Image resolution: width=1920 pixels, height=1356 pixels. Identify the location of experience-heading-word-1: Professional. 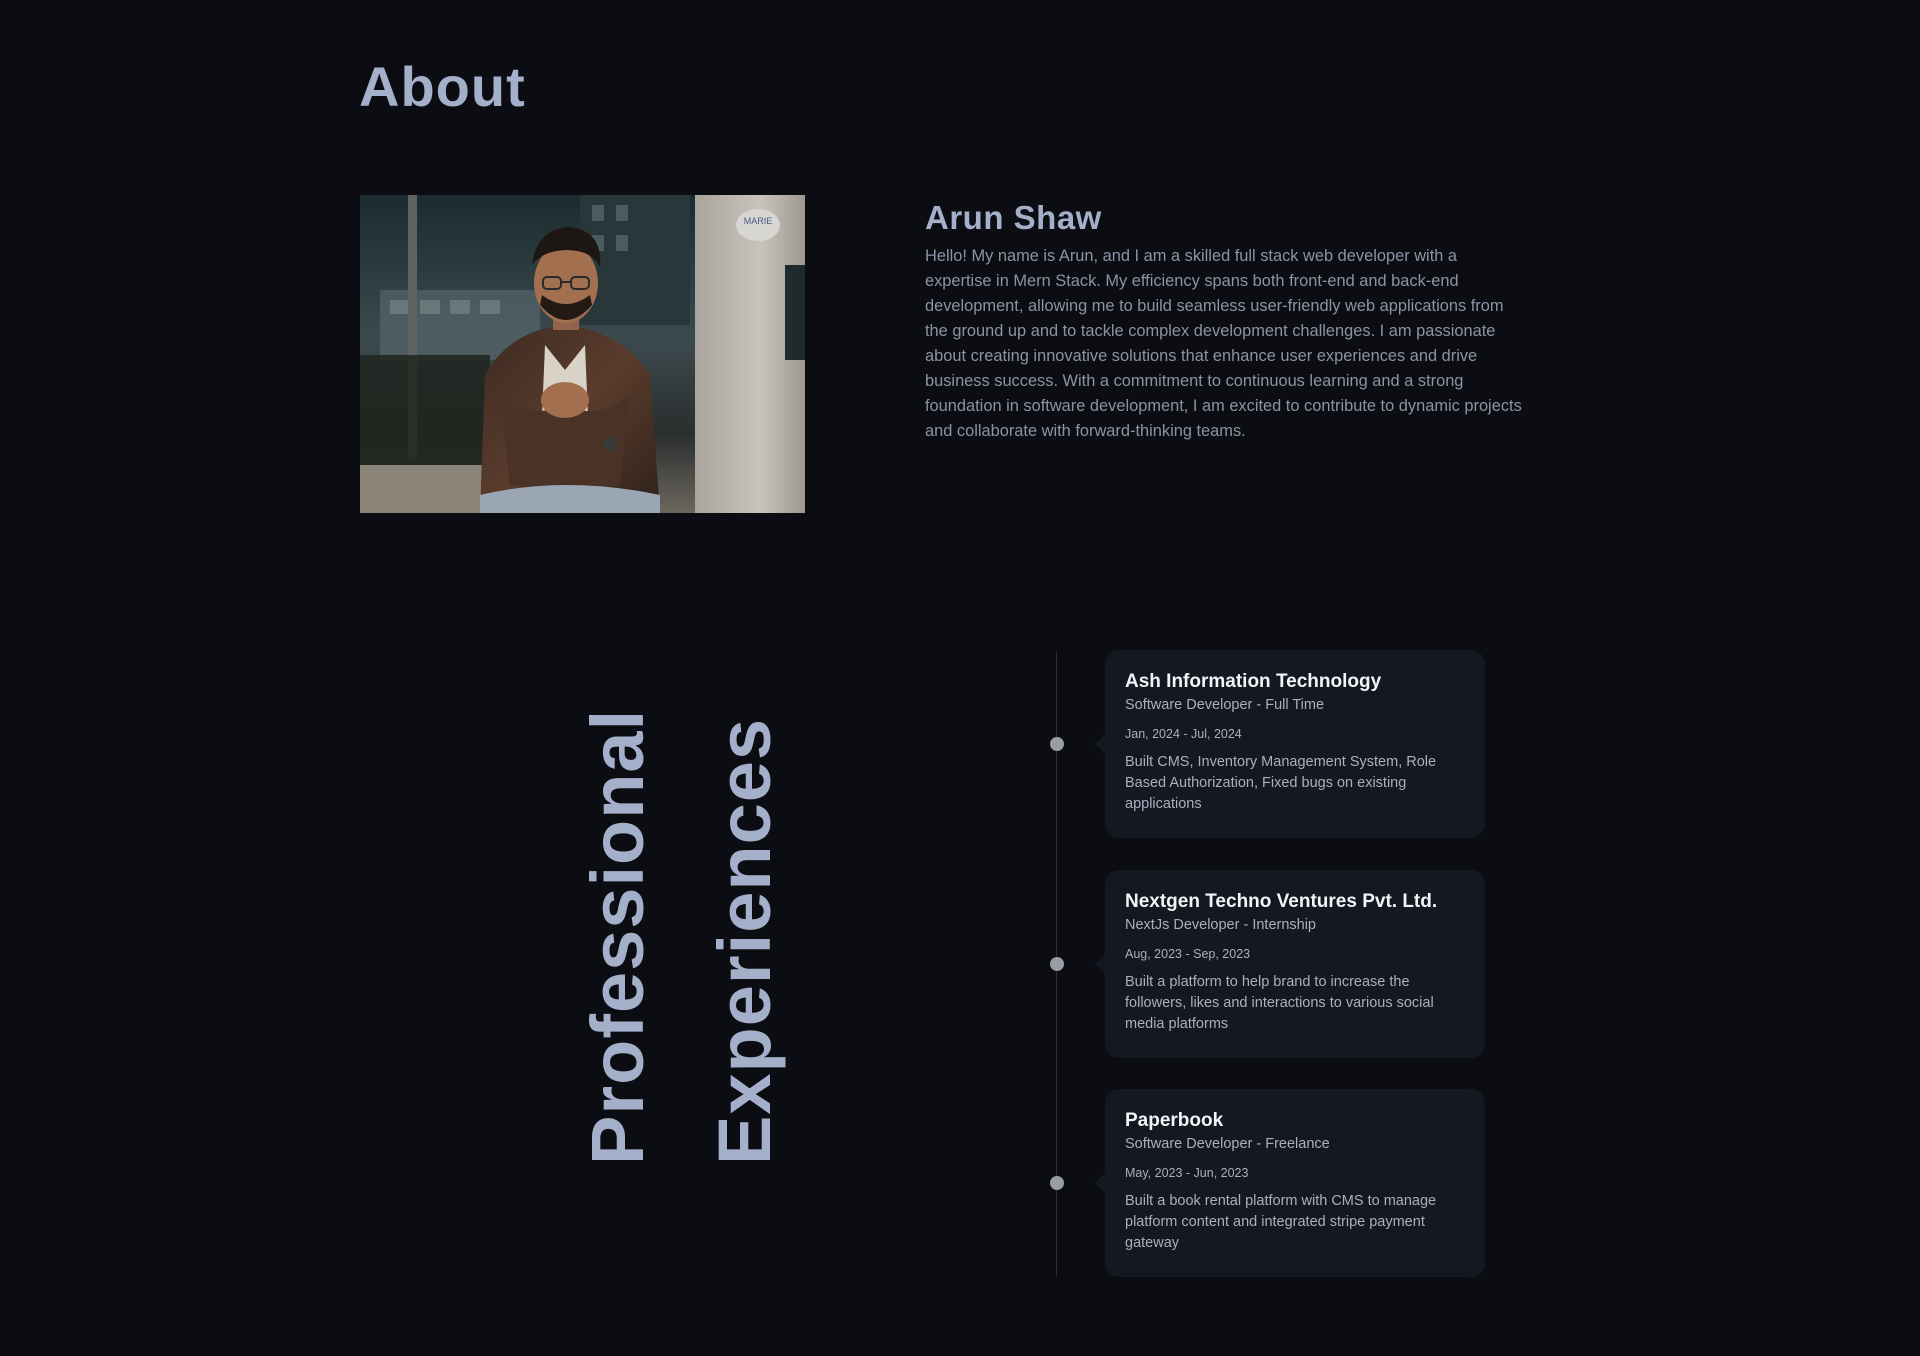
(617, 936).